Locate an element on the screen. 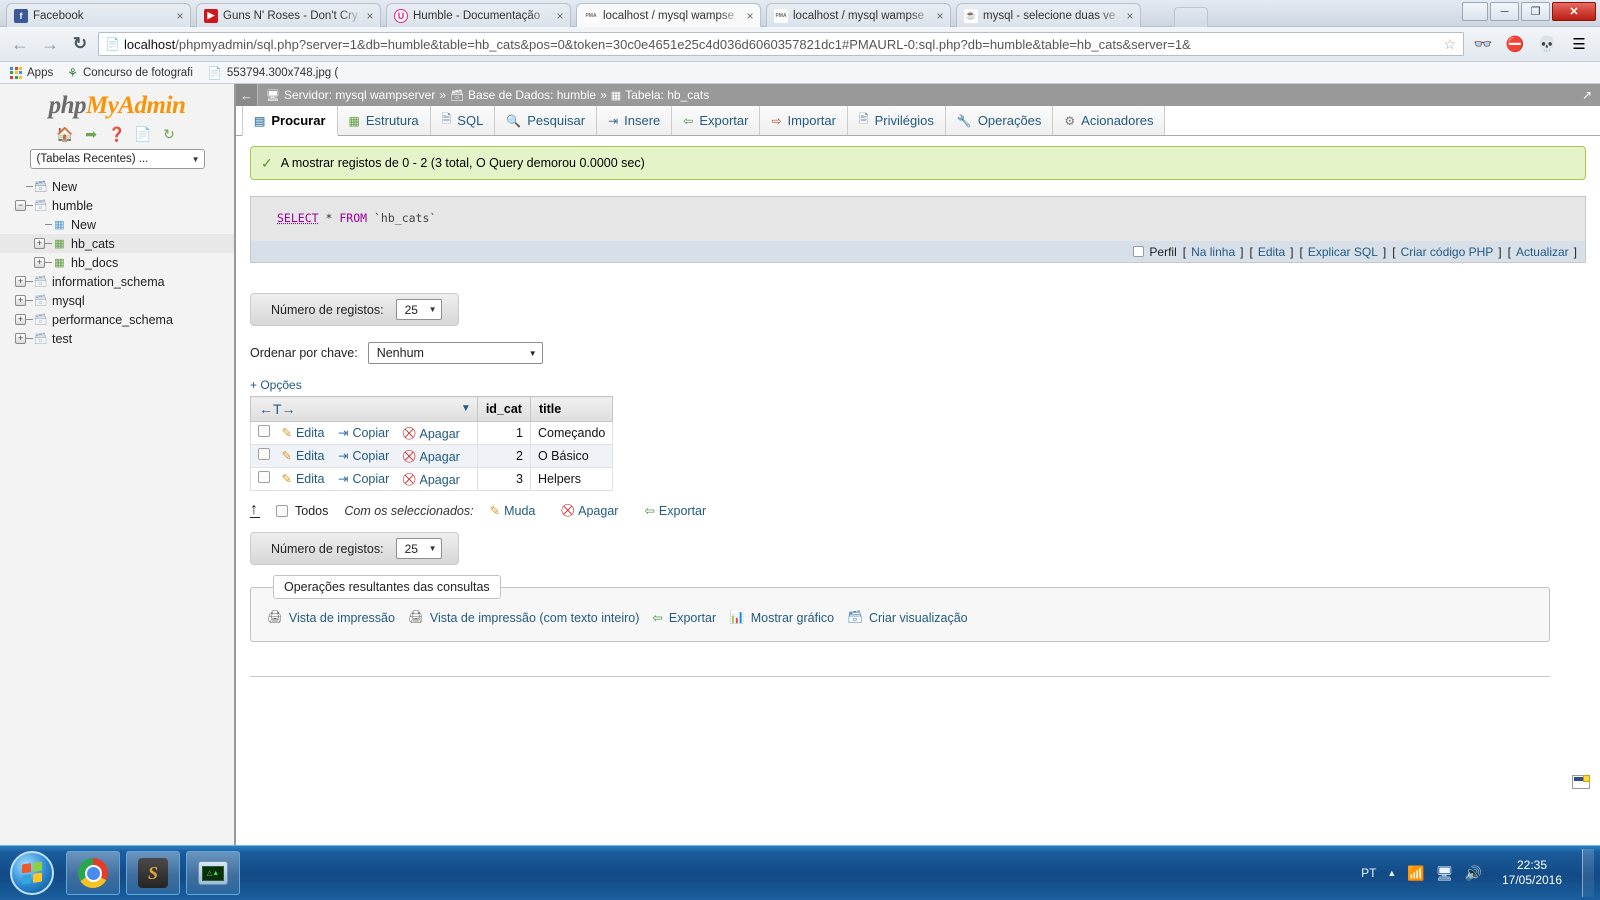 The image size is (1600, 900). create-view-action: 🗃 Criar visualização is located at coordinates (907, 617).